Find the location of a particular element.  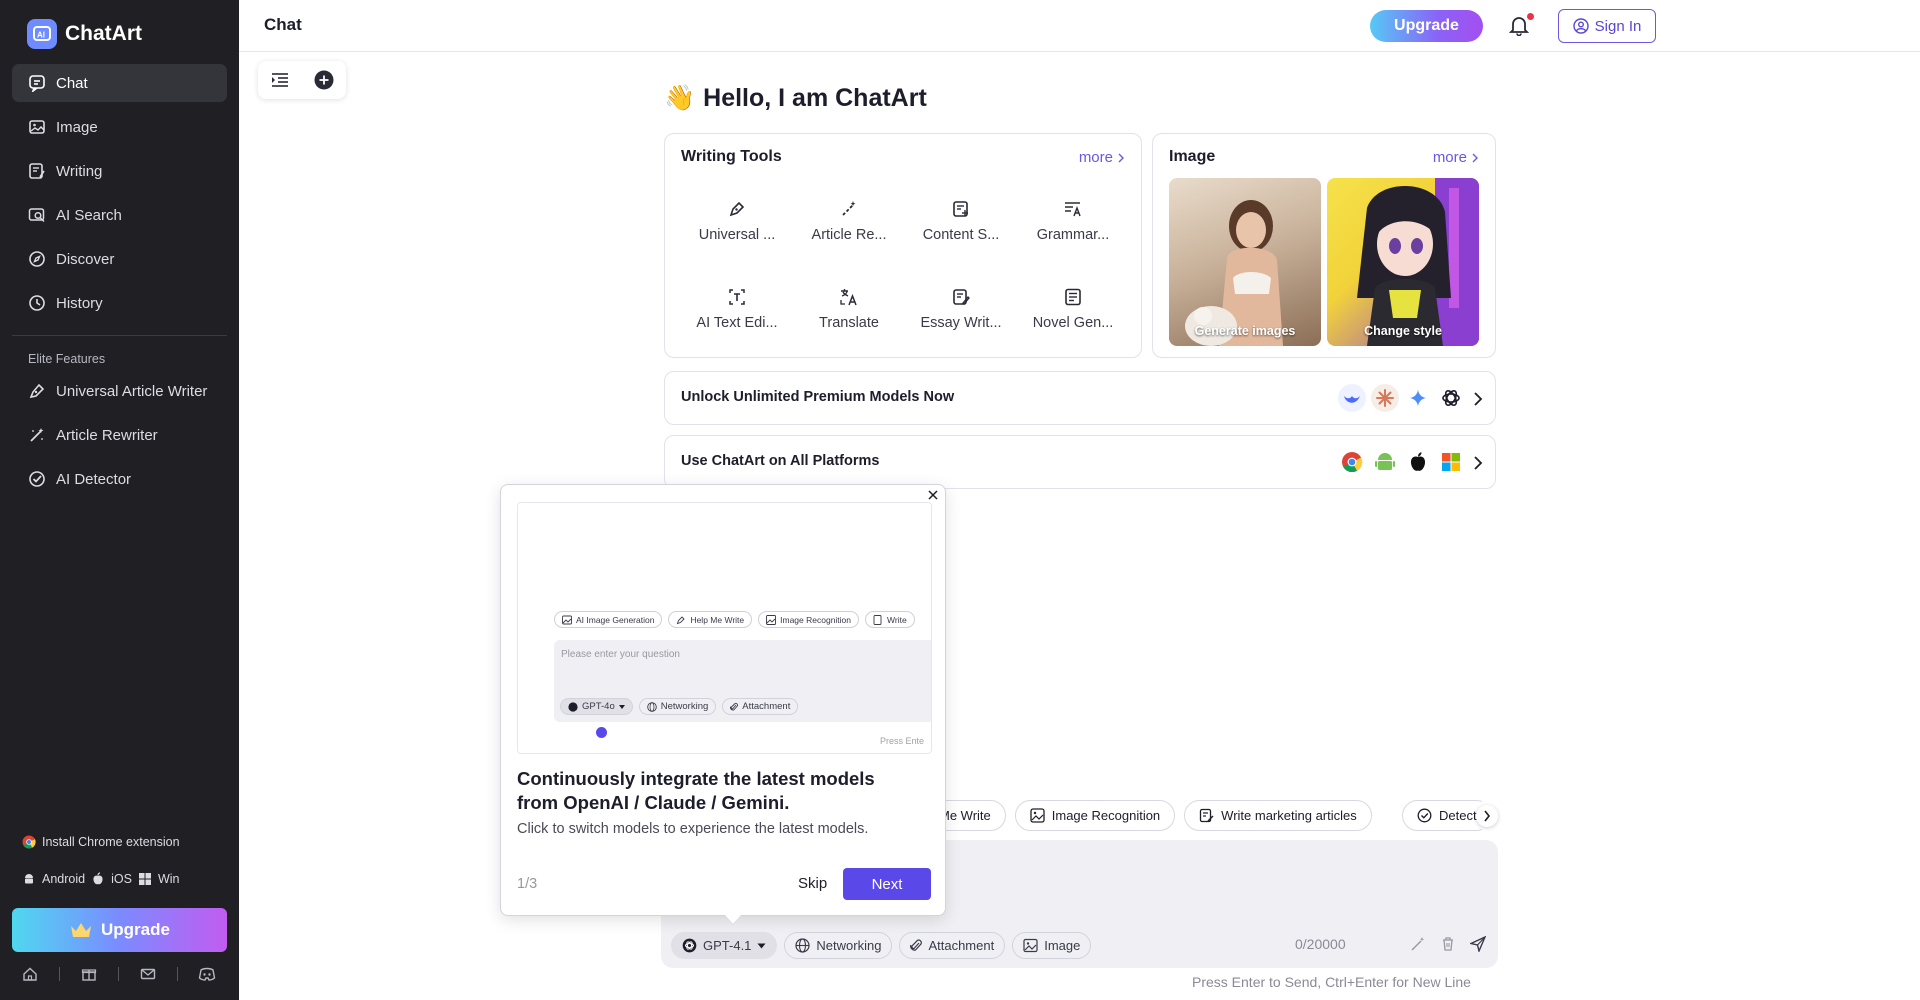

platform-win: Win is located at coordinates (169, 879).